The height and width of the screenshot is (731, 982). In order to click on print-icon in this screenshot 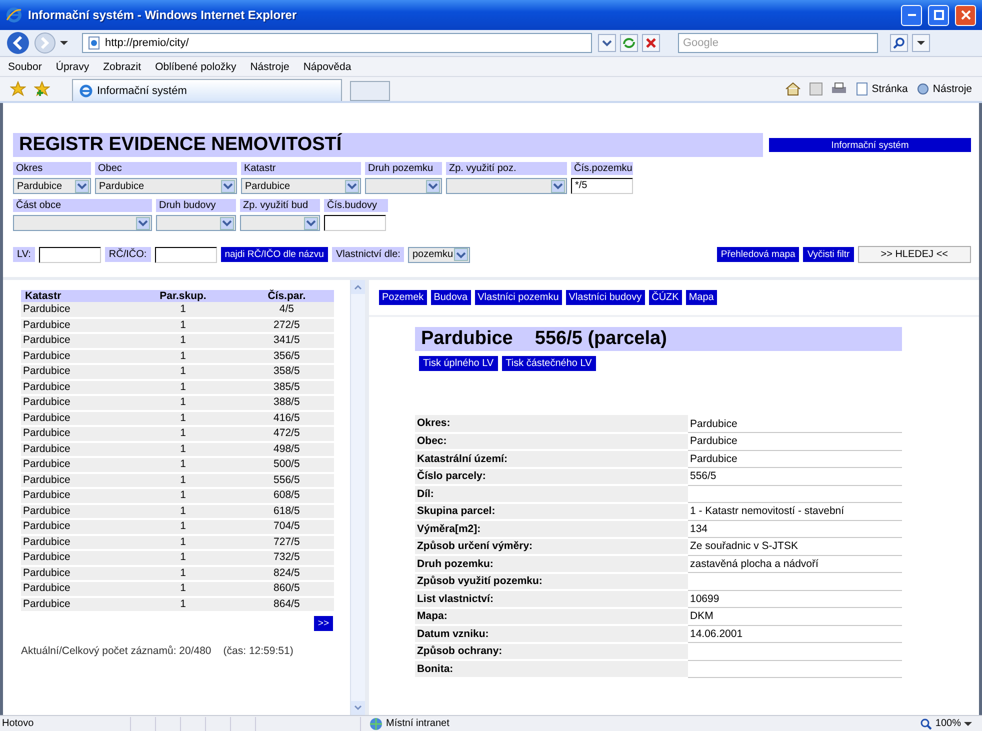, I will do `click(838, 89)`.